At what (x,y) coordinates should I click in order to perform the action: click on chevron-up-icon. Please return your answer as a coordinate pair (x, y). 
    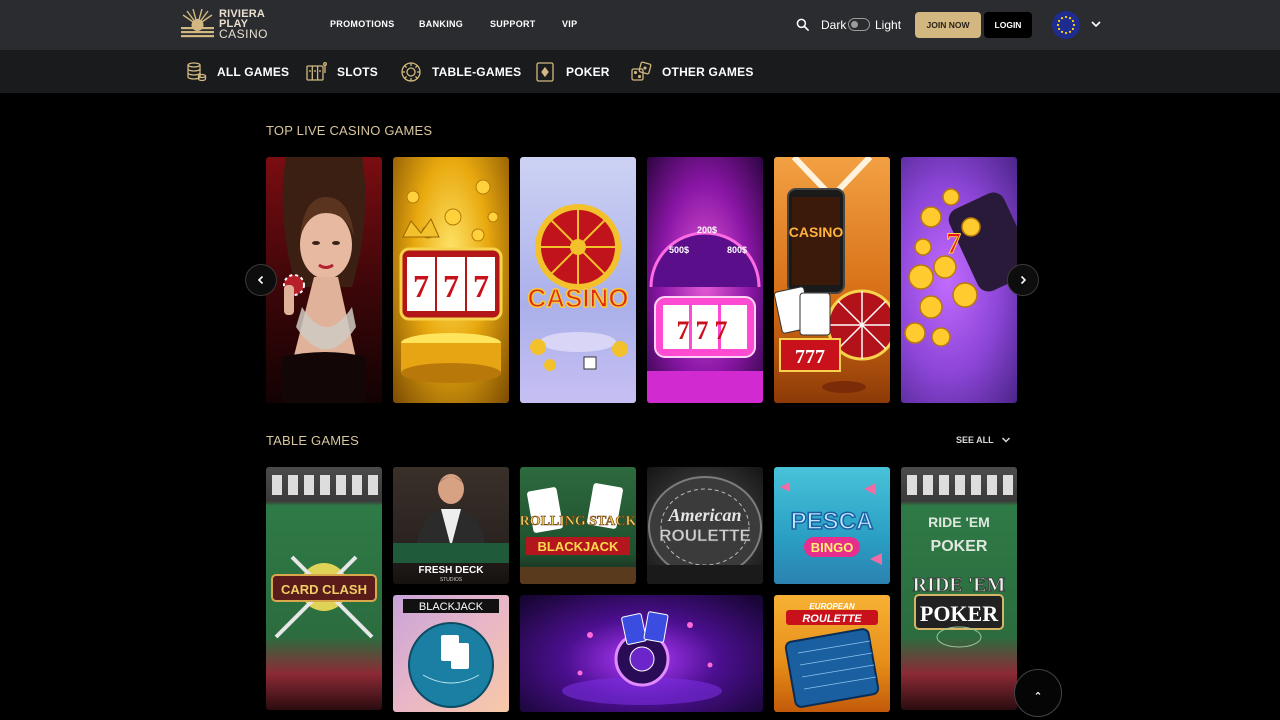
    Looking at the image, I should click on (1038, 693).